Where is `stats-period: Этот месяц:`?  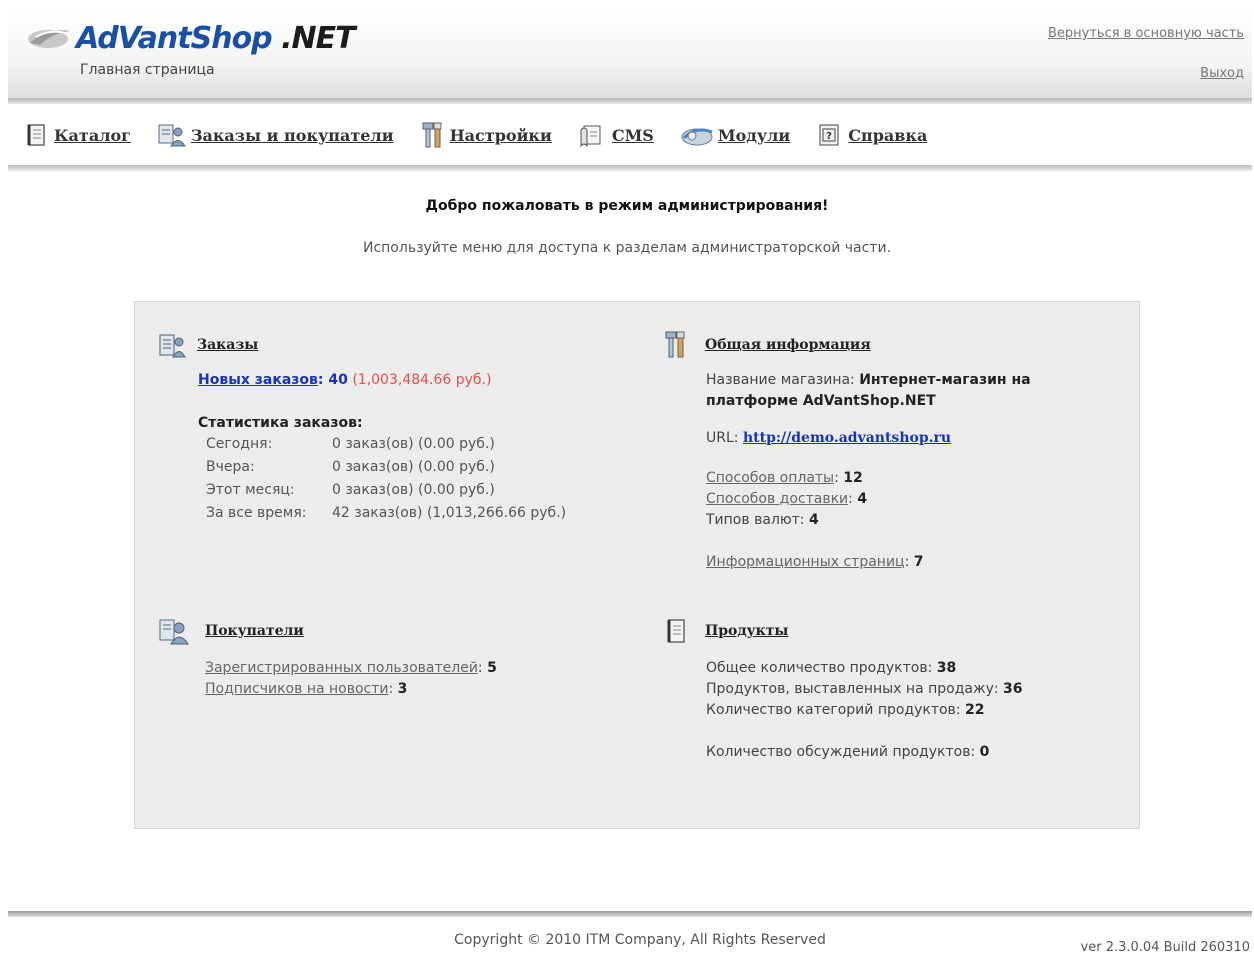
stats-period: Этот месяц: is located at coordinates (250, 490).